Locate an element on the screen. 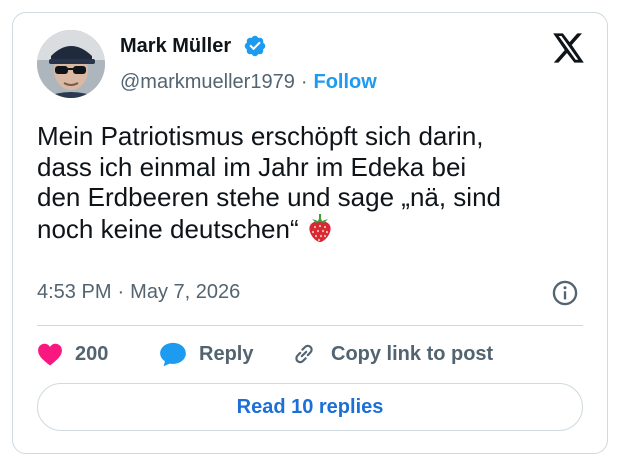 This screenshot has height=466, width=620. author-handle: @markmueller1979 is located at coordinates (207, 82).